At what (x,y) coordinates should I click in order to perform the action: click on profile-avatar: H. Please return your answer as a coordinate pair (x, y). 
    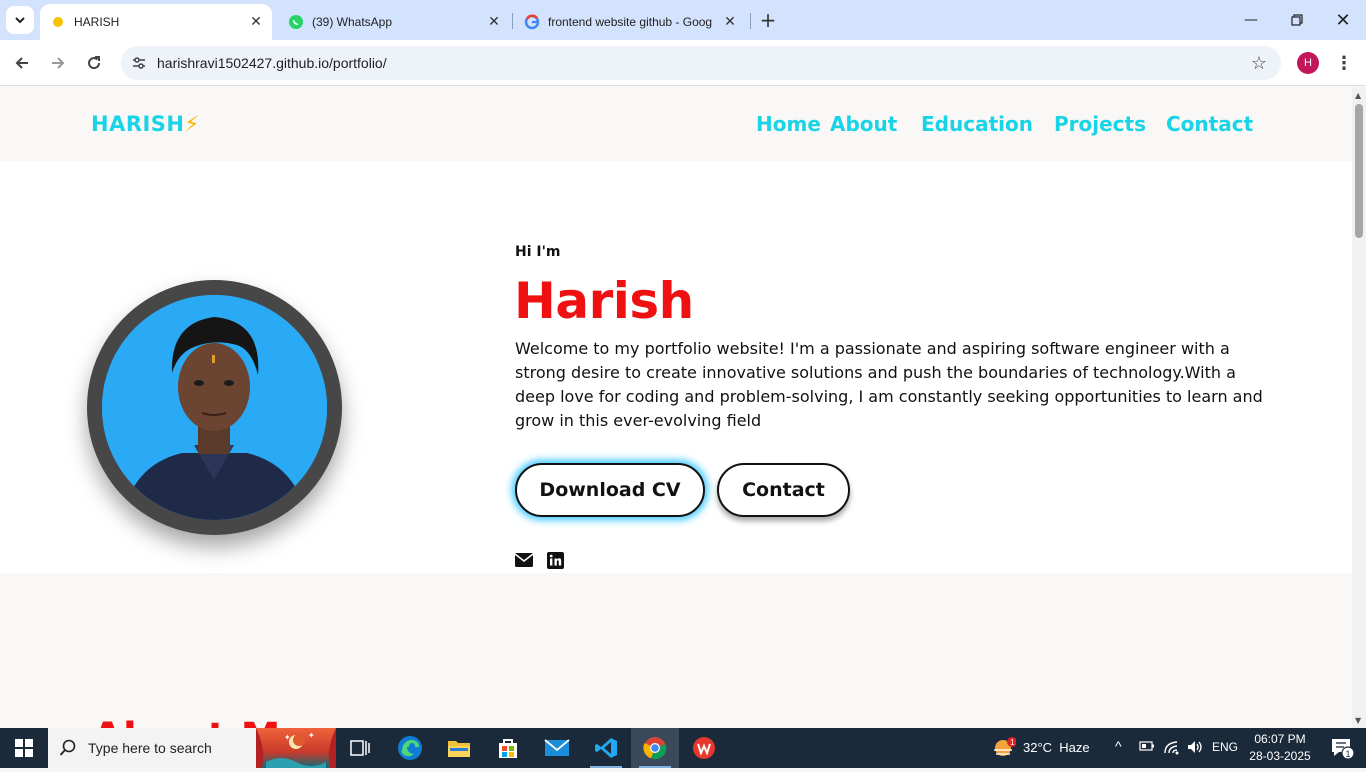
    Looking at the image, I should click on (1308, 63).